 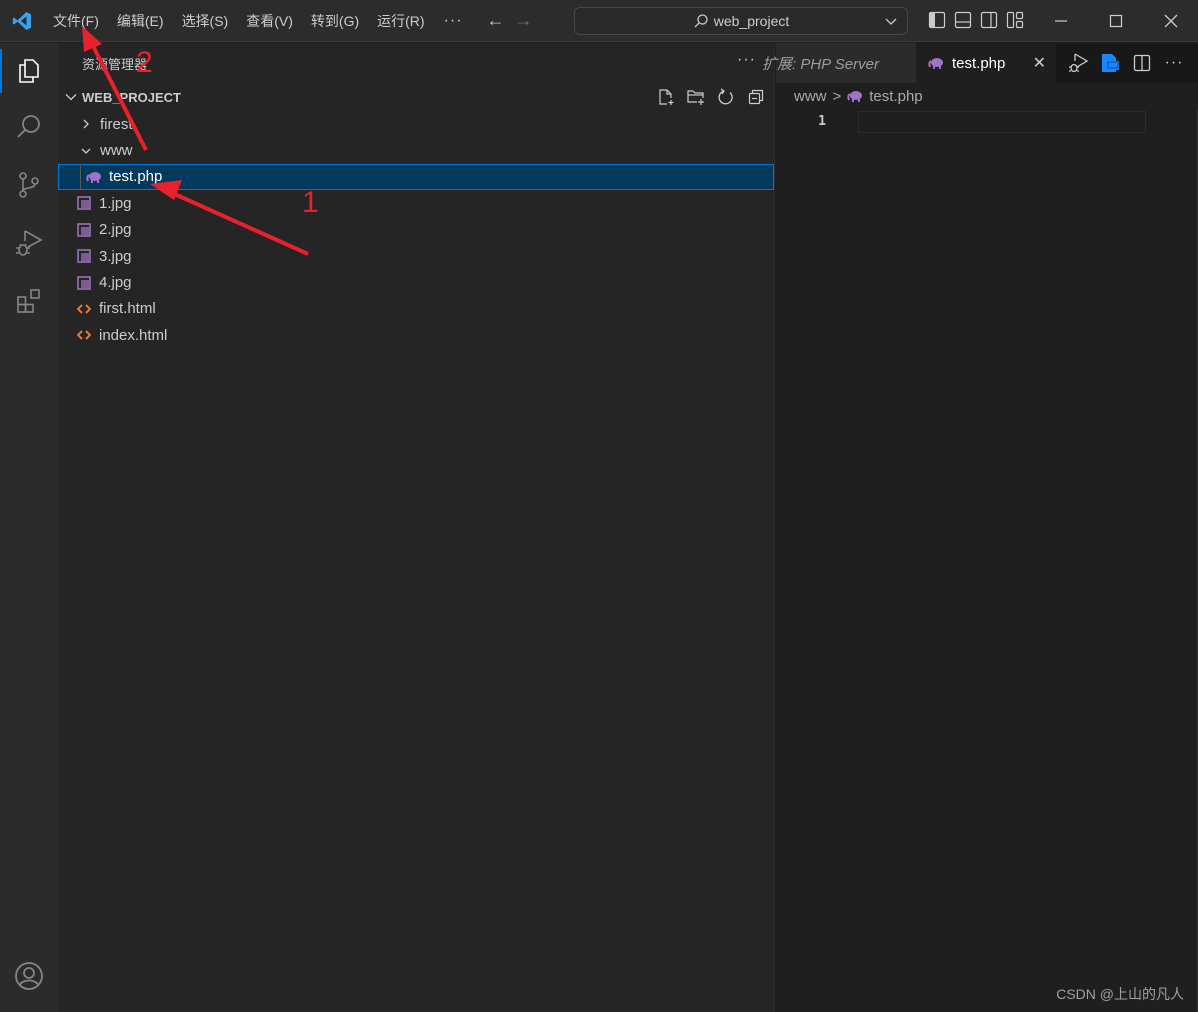 I want to click on extensions-icon, so click(x=28, y=301).